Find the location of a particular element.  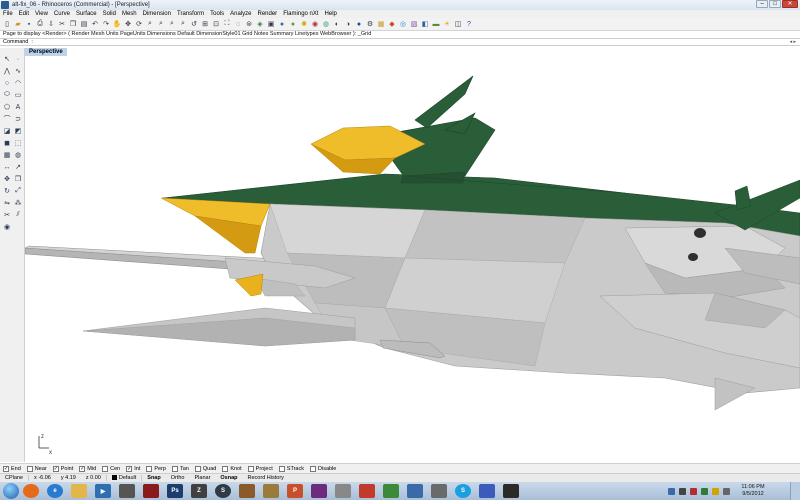

fillet-curve-icon: ⌒ is located at coordinates (7, 119).